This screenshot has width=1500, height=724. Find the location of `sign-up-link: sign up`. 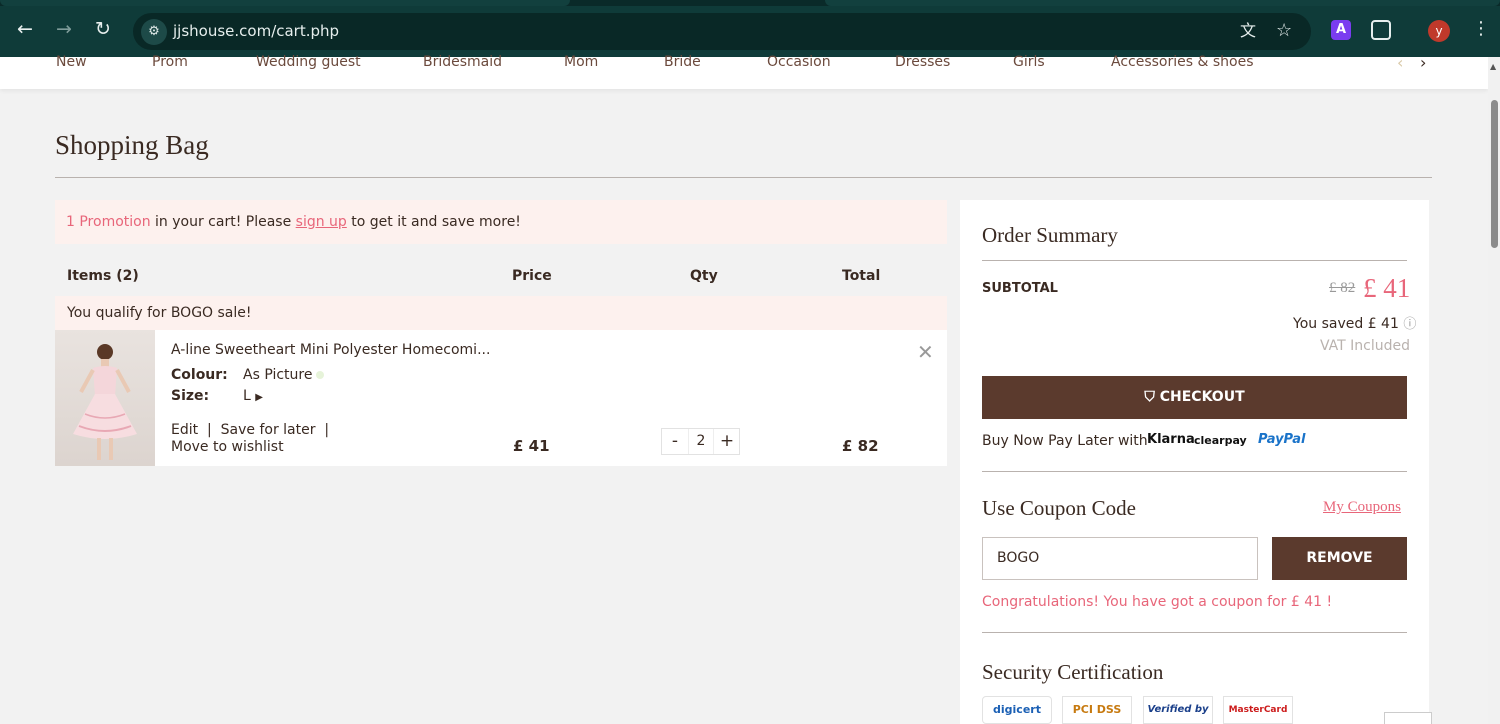

sign-up-link: sign up is located at coordinates (321, 222).